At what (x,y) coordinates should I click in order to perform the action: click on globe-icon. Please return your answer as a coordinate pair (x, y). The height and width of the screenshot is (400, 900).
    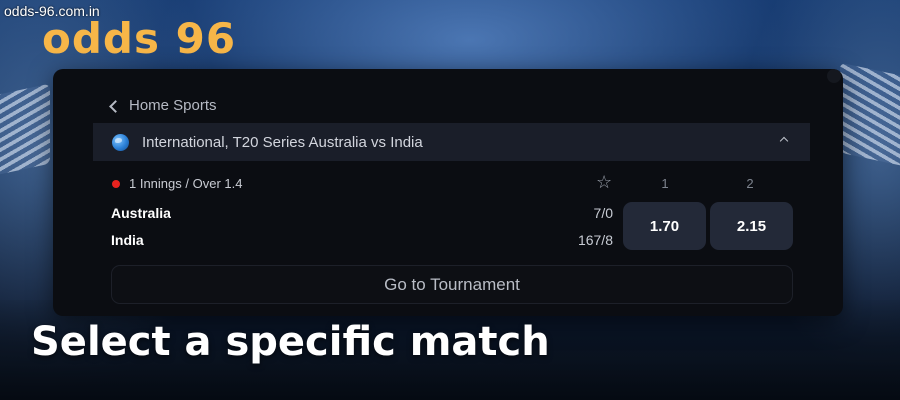
    Looking at the image, I should click on (120, 142).